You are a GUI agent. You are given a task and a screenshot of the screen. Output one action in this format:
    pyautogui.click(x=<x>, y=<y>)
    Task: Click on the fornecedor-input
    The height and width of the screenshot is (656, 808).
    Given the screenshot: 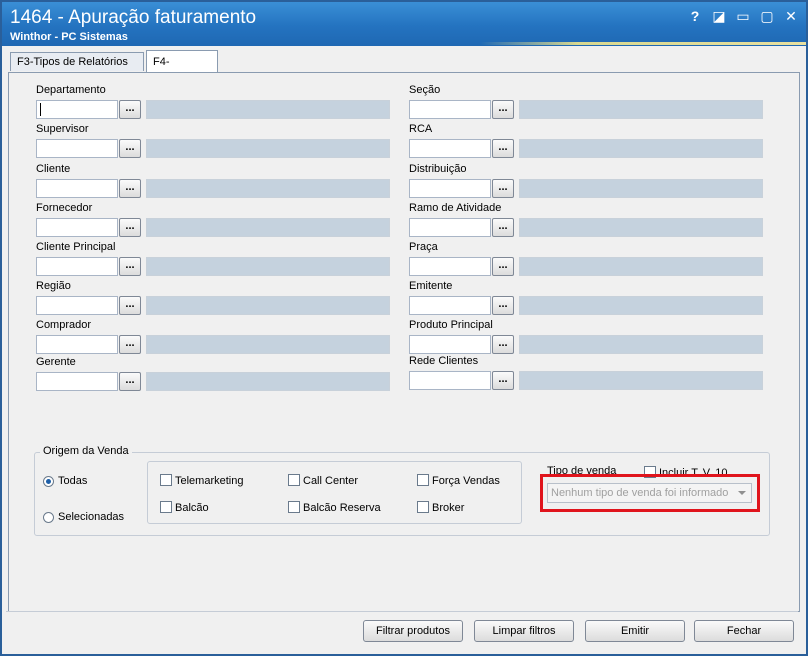 What is the action you would take?
    pyautogui.click(x=77, y=227)
    